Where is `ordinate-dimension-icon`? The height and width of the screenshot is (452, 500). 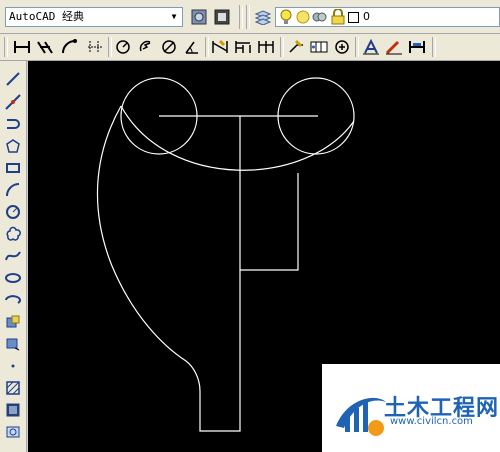 ordinate-dimension-icon is located at coordinates (95, 47).